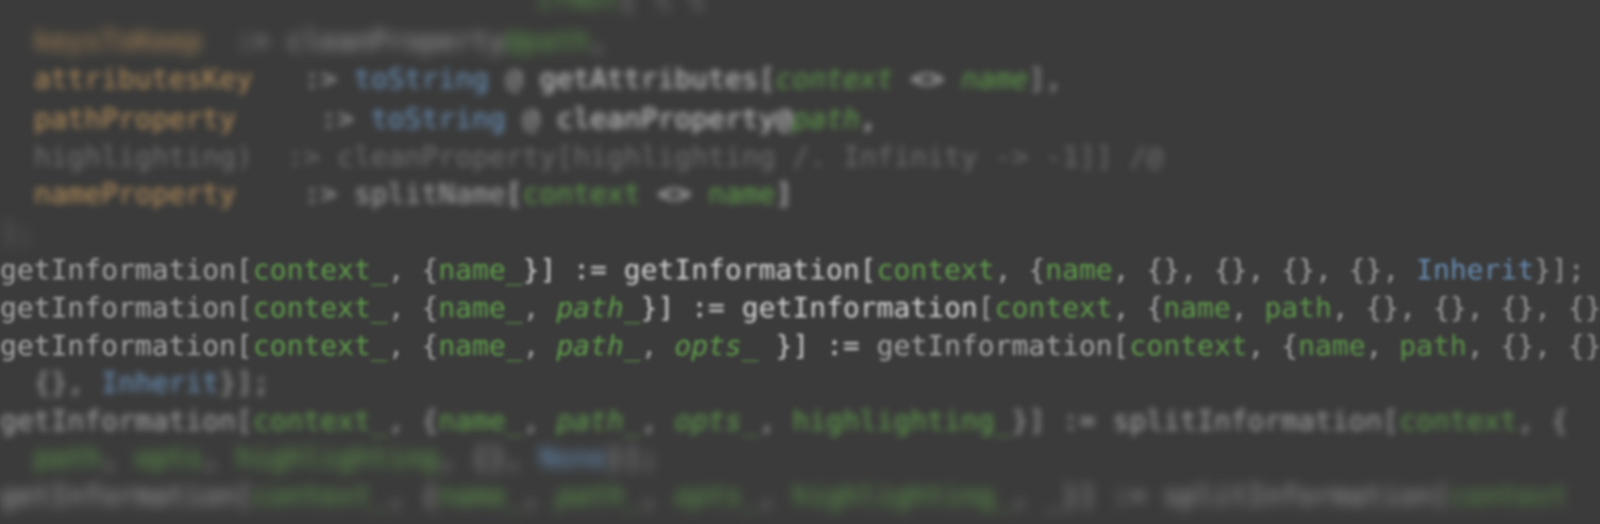 The height and width of the screenshot is (524, 1600). Describe the element at coordinates (1264, 269) in the screenshot. I see `code-token: , {}, {}, {}, {},` at that location.